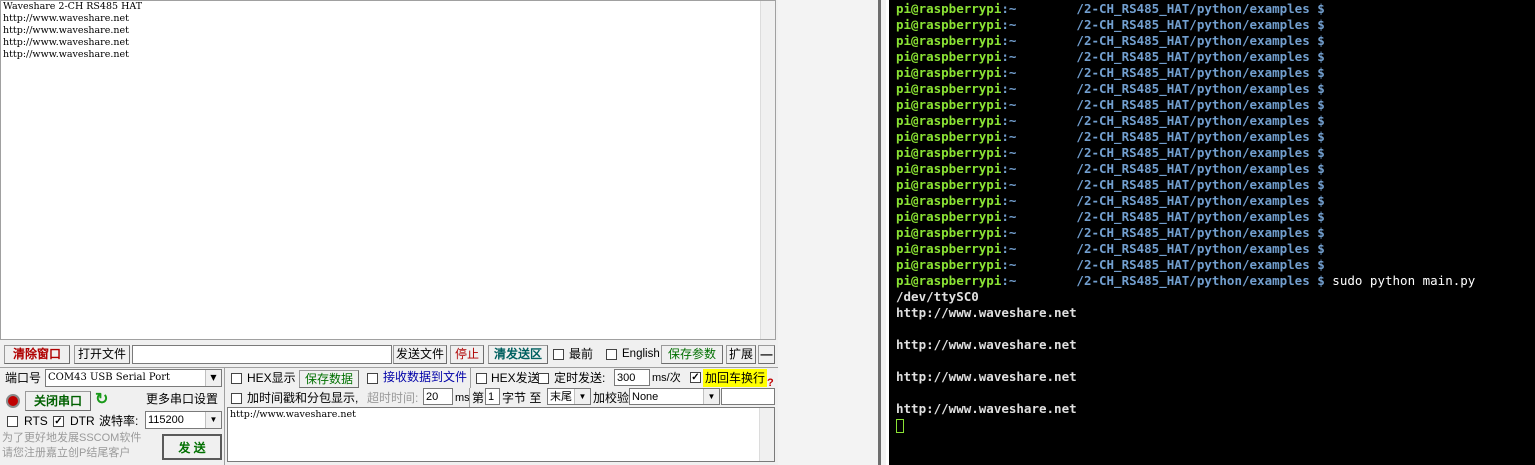 This screenshot has width=1535, height=465. I want to click on stop-button: 停止, so click(467, 354).